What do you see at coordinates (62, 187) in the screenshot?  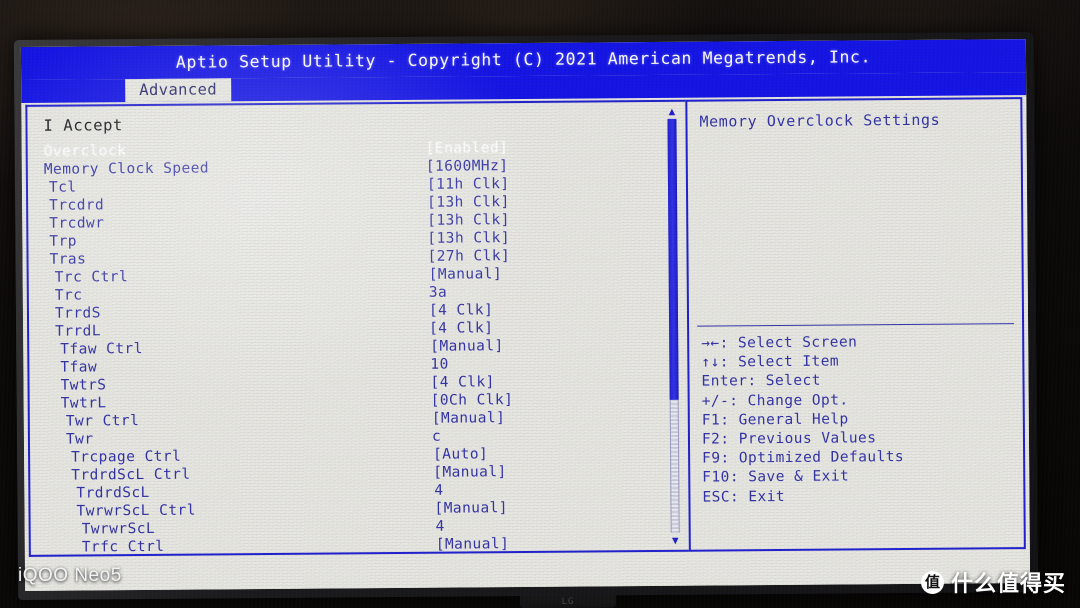 I see `settings-row-label: Tcl` at bounding box center [62, 187].